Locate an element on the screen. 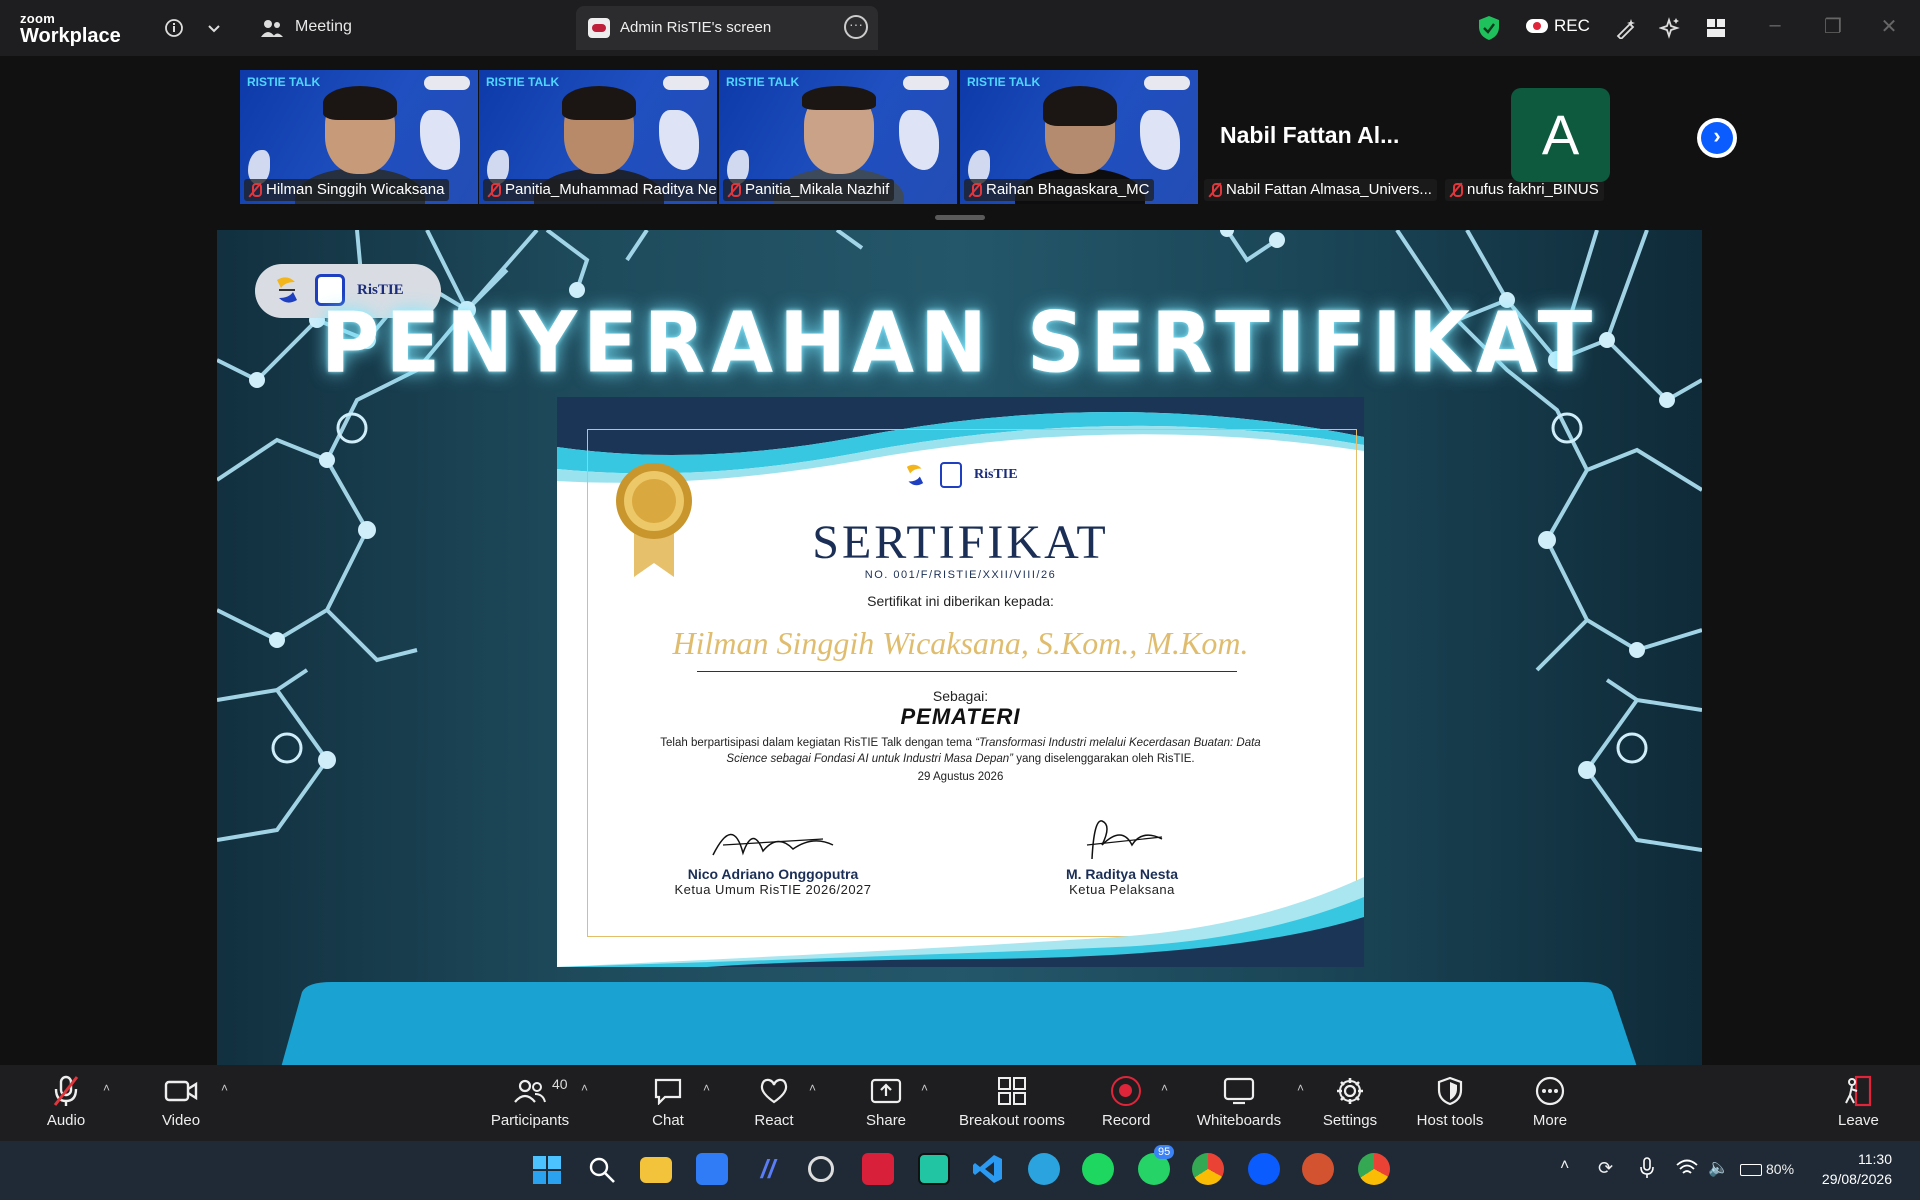 Image resolution: width=1920 pixels, height=1200 pixels. audio-button: Audio ˄ is located at coordinates (77, 1102).